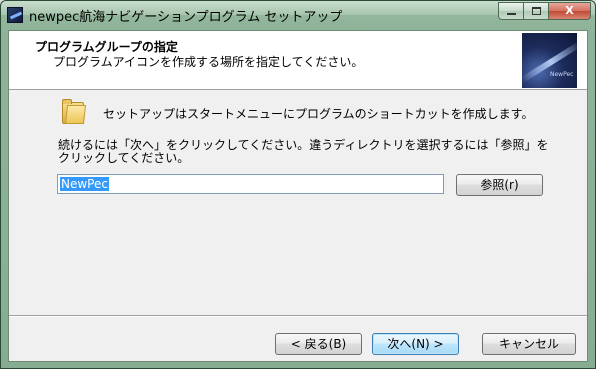 The image size is (596, 369). What do you see at coordinates (15, 15) in the screenshot?
I see `app-icon` at bounding box center [15, 15].